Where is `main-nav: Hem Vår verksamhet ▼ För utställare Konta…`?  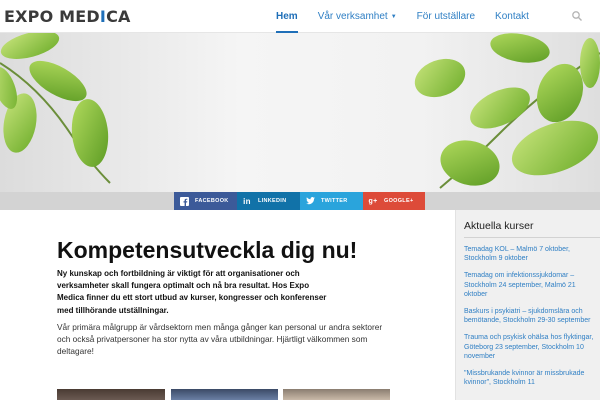 main-nav: Hem Vår verksamhet ▼ För utställare Konta… is located at coordinates (402, 16).